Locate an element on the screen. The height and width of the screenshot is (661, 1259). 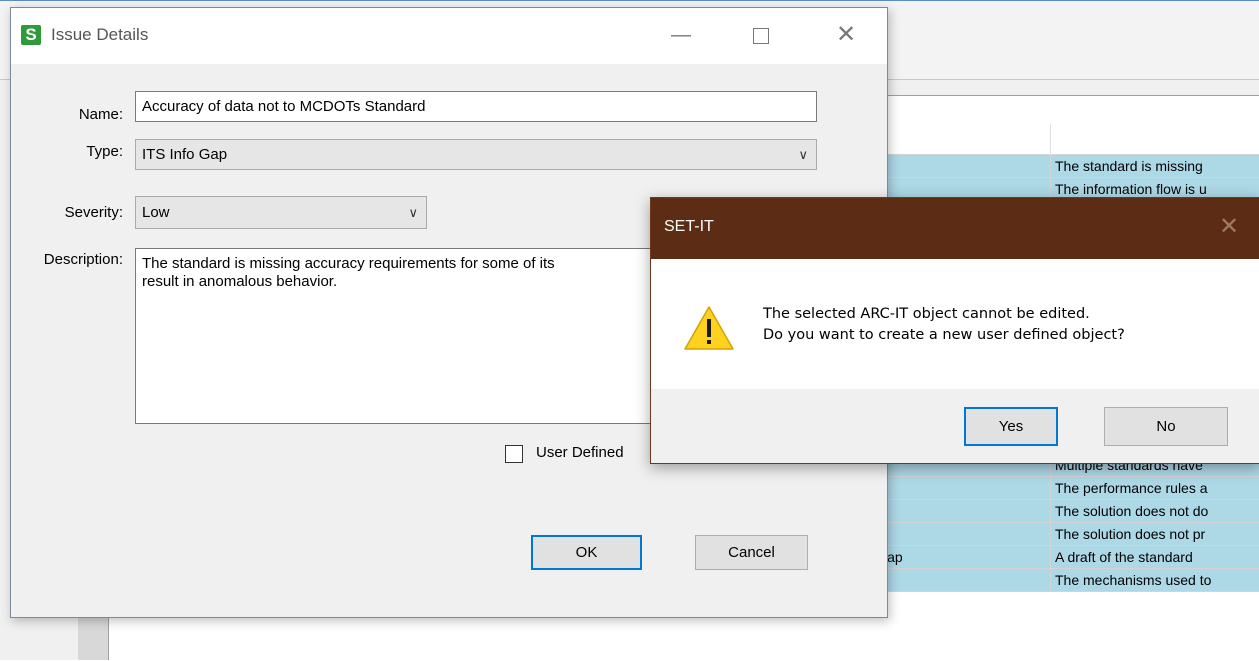
description-label: Description: is located at coordinates (67, 259).